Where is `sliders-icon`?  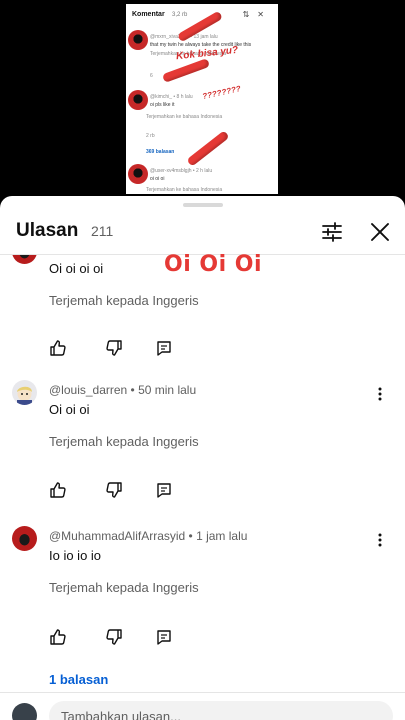 sliders-icon is located at coordinates (332, 232).